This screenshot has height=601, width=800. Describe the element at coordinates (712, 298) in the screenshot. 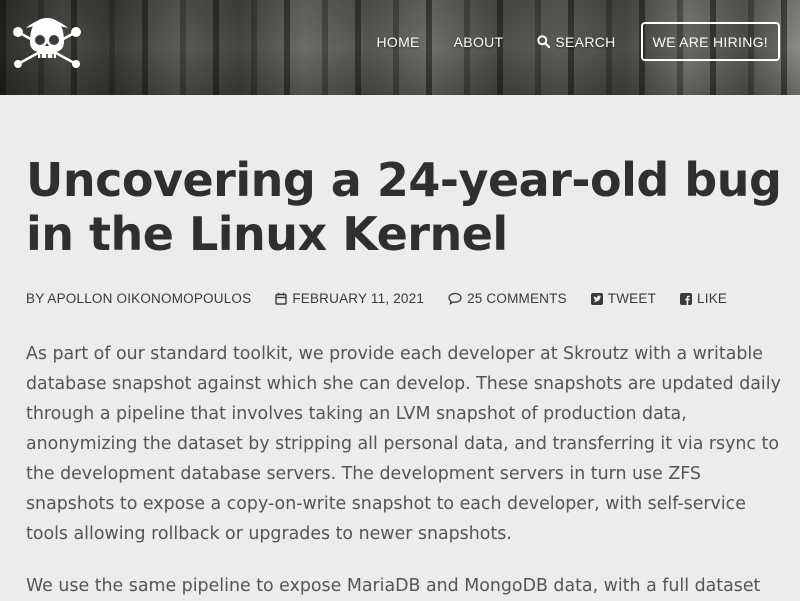

I see `like-text: LIKE` at that location.